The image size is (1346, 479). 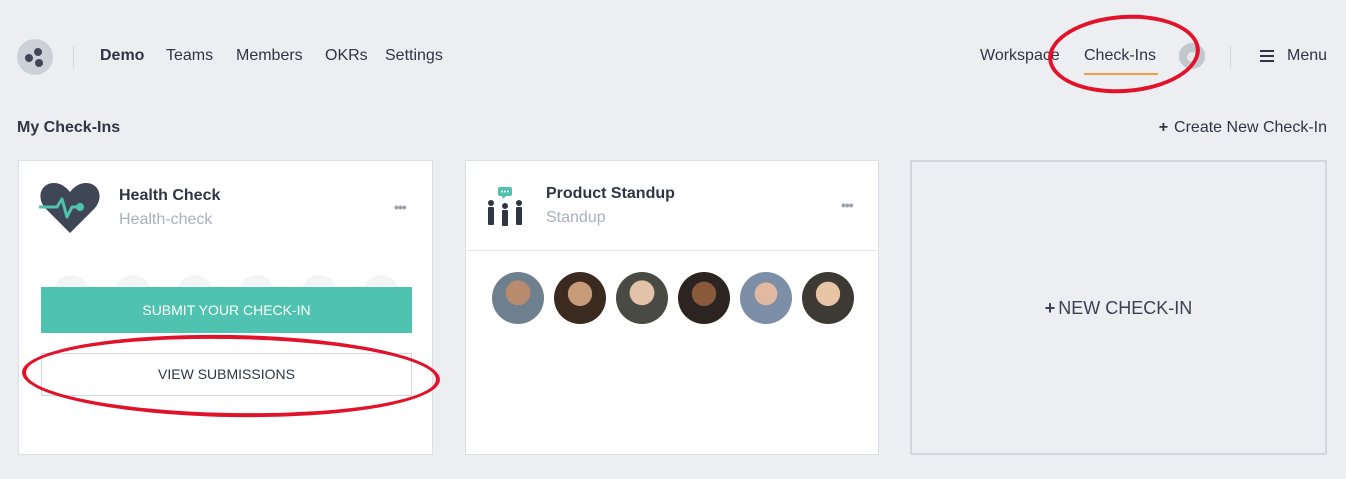 I want to click on user-avatar, so click(x=1192, y=56).